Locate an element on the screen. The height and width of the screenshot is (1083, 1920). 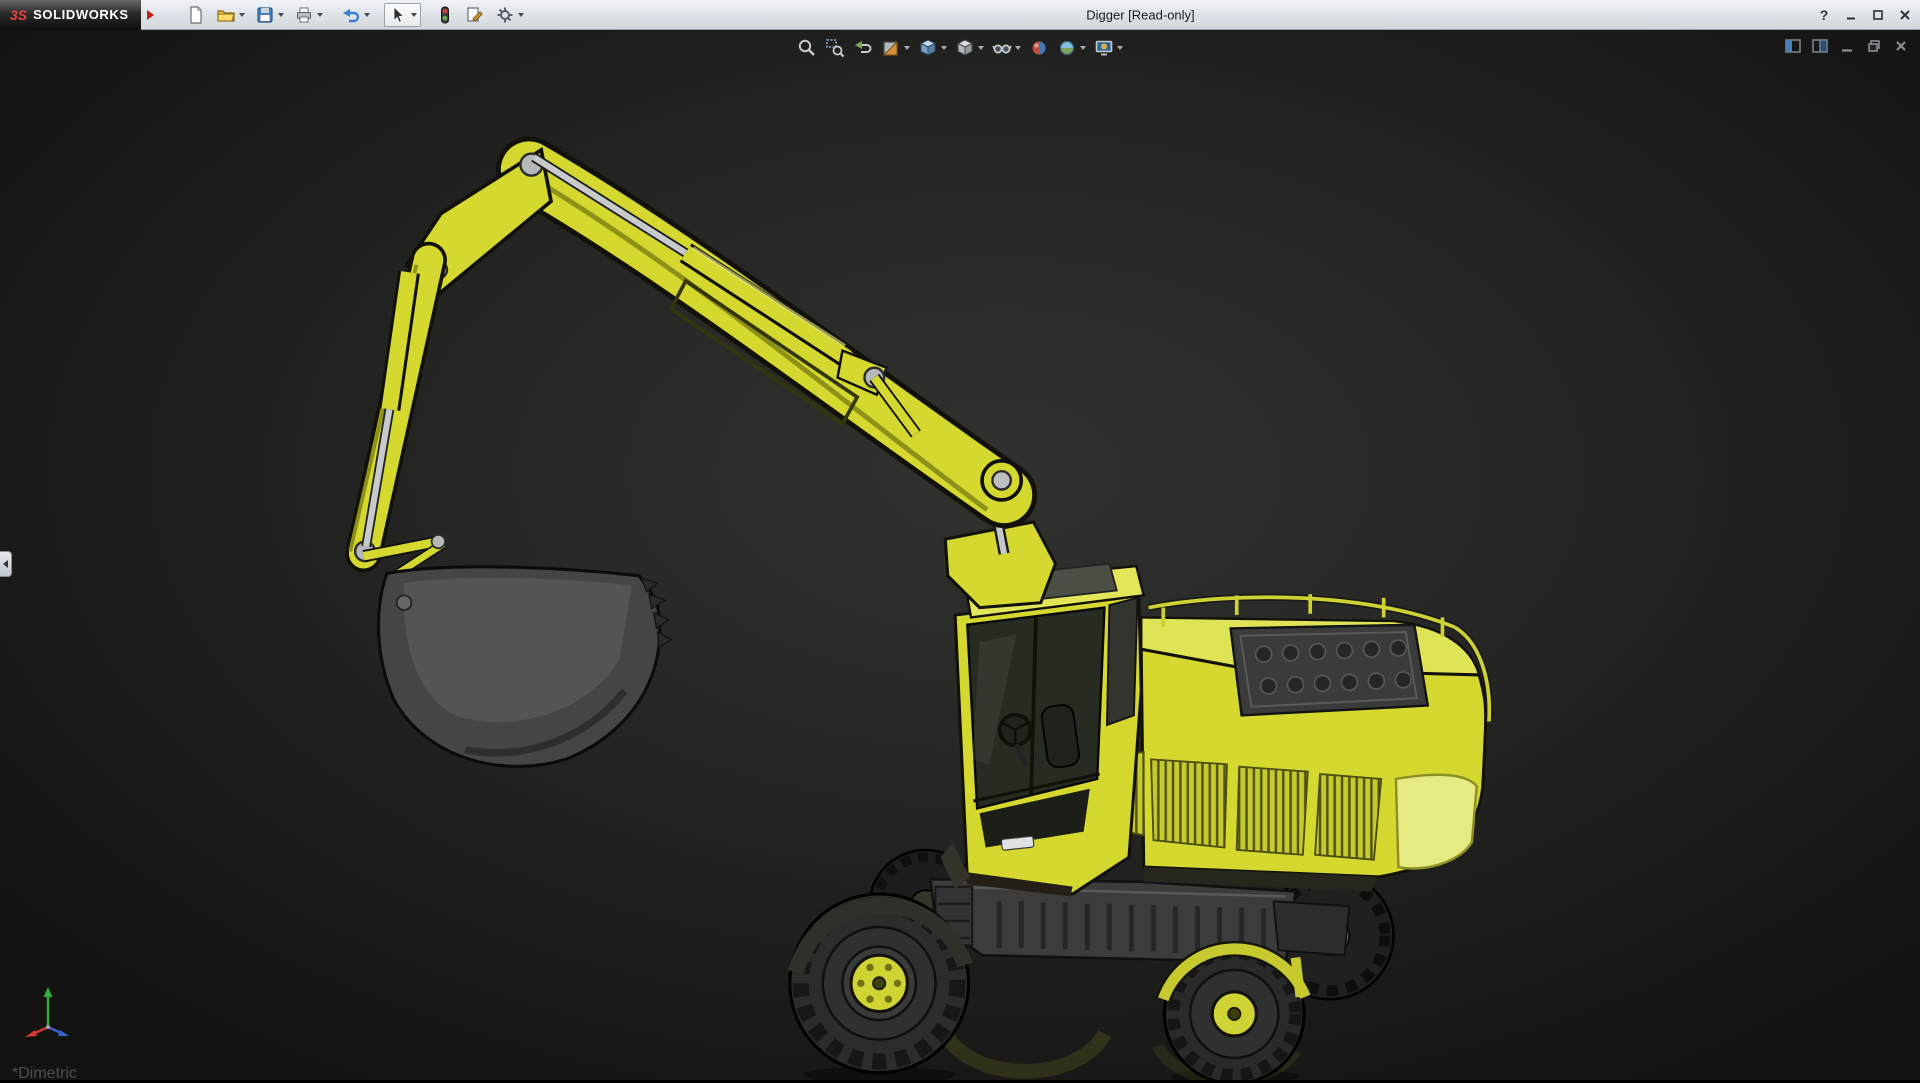
select-dropdown-caret is located at coordinates (414, 15).